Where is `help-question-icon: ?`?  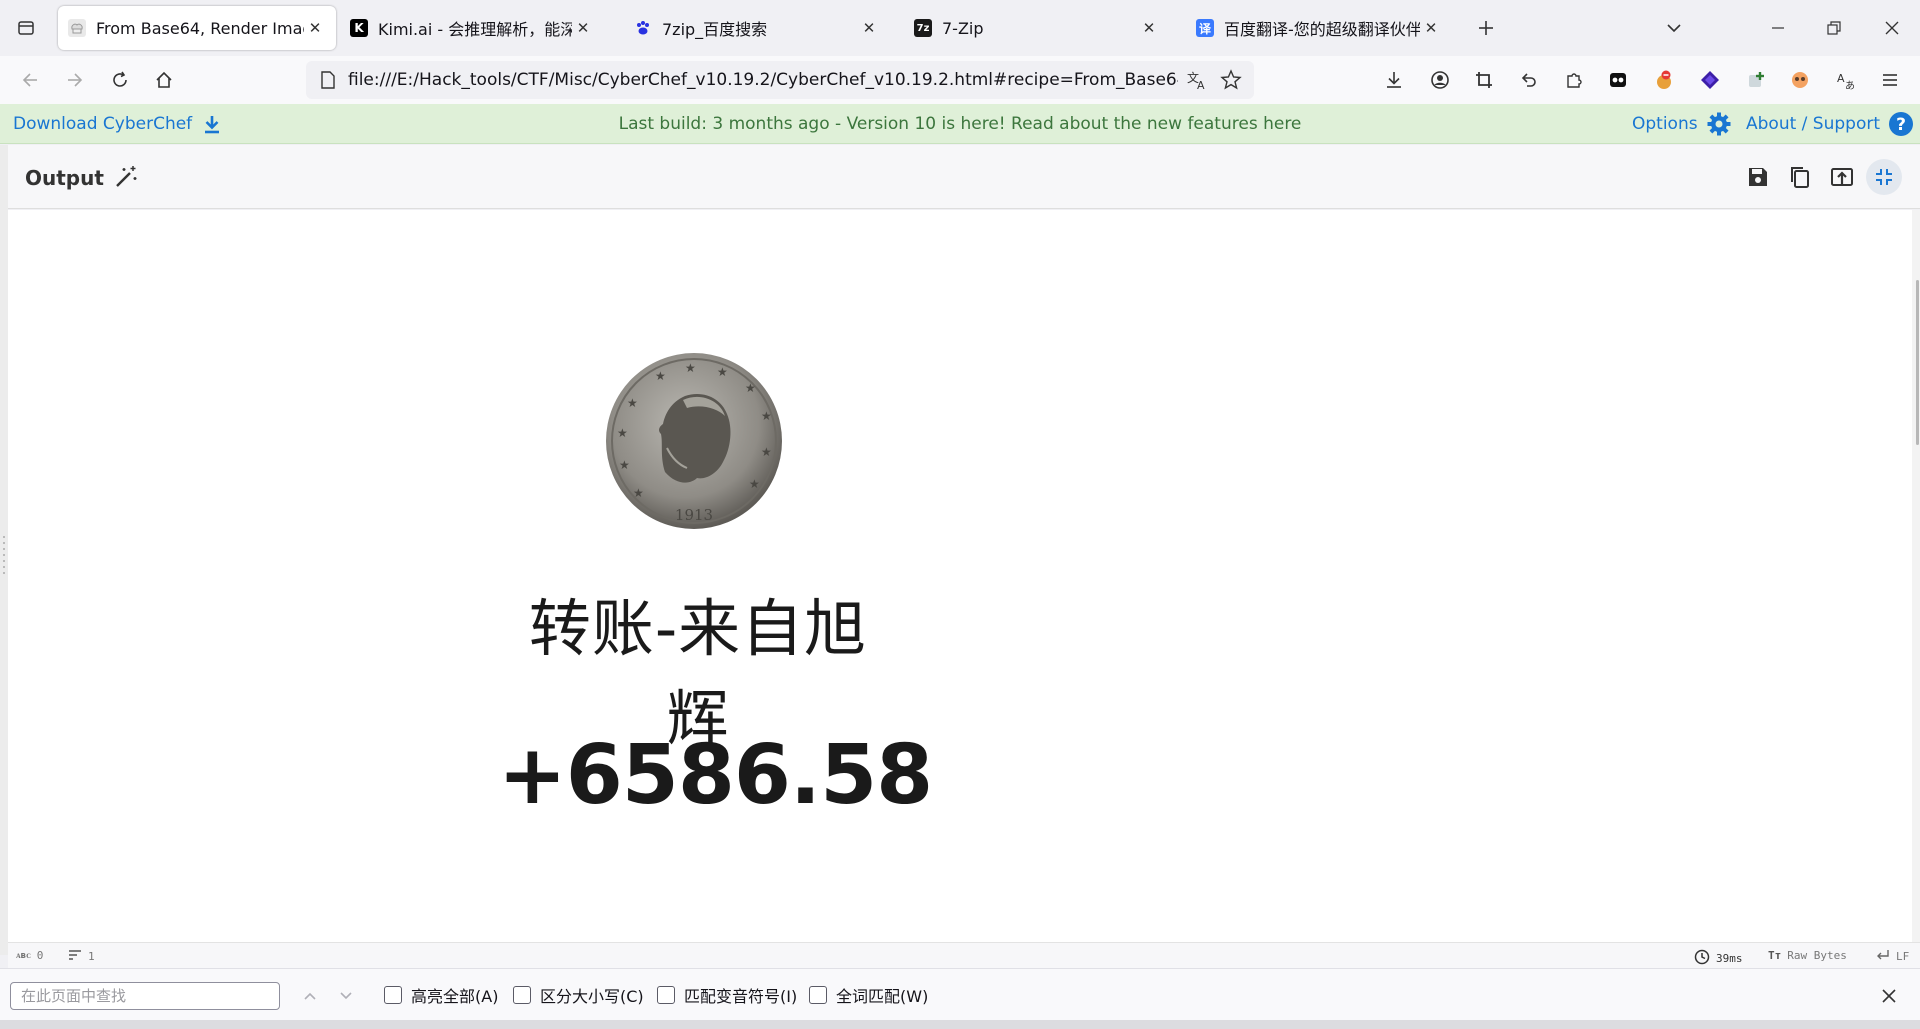
help-question-icon: ? is located at coordinates (1901, 124).